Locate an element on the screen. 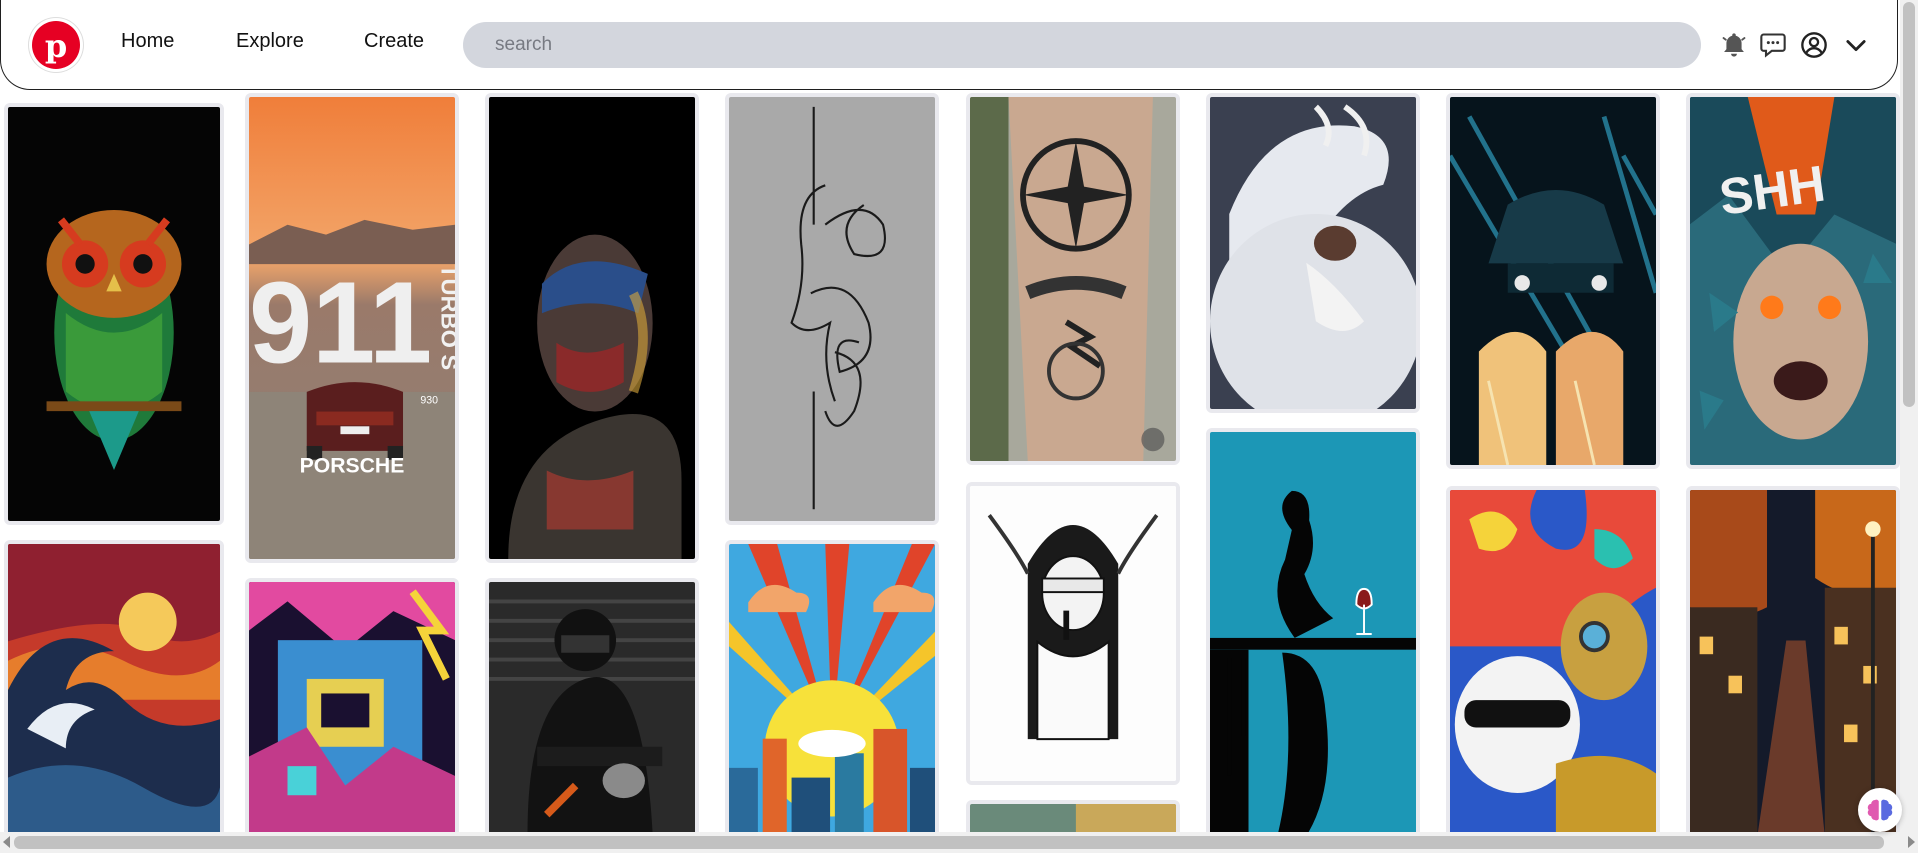 The width and height of the screenshot is (1918, 853). pin-teal-car is located at coordinates (1553, 281).